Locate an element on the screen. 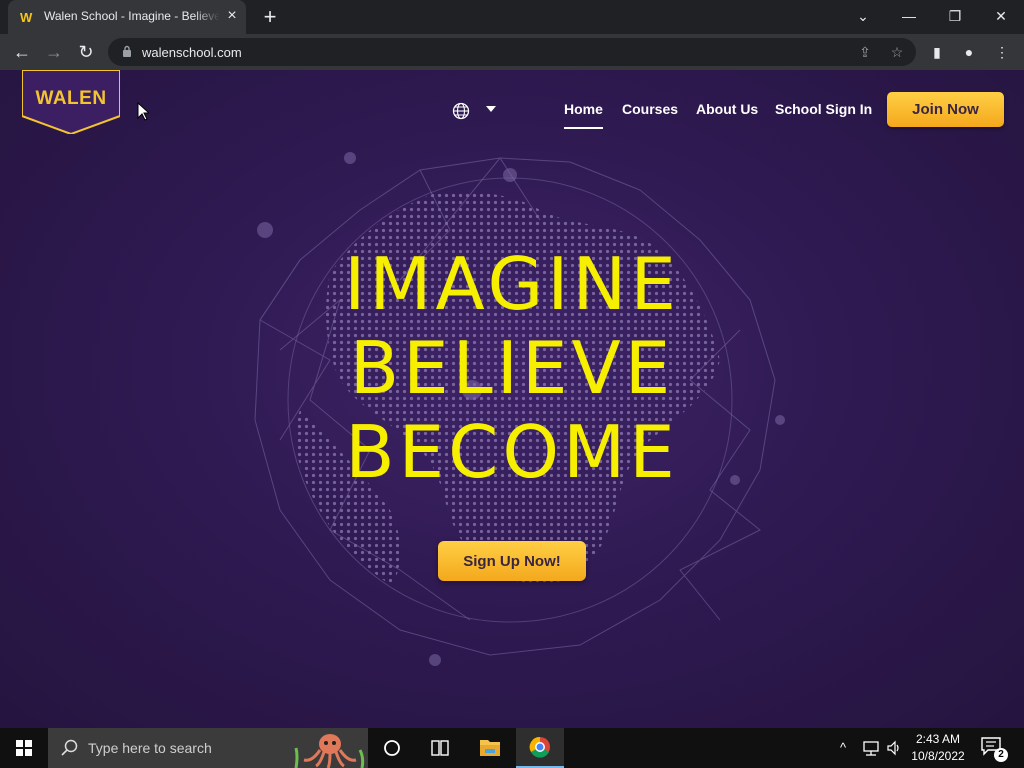  tray-chevron-icon: ^ is located at coordinates (843, 748).